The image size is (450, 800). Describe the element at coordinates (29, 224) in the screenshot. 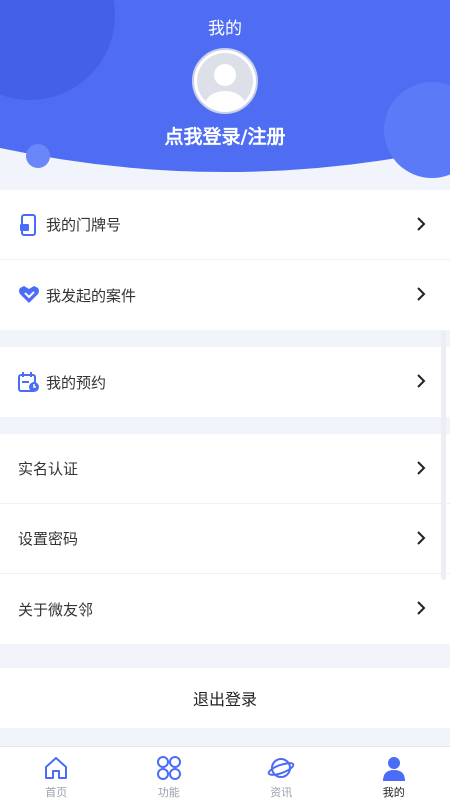

I see `doorplate-phone-icon` at that location.